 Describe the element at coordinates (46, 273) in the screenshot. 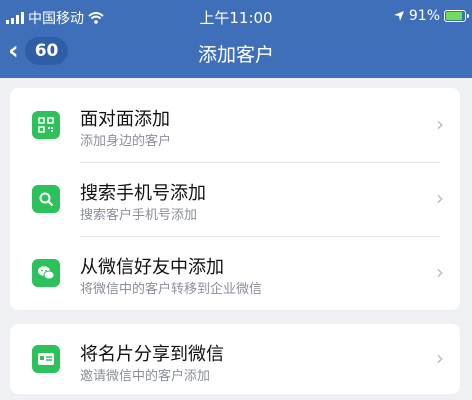

I see `wechat-icon` at that location.